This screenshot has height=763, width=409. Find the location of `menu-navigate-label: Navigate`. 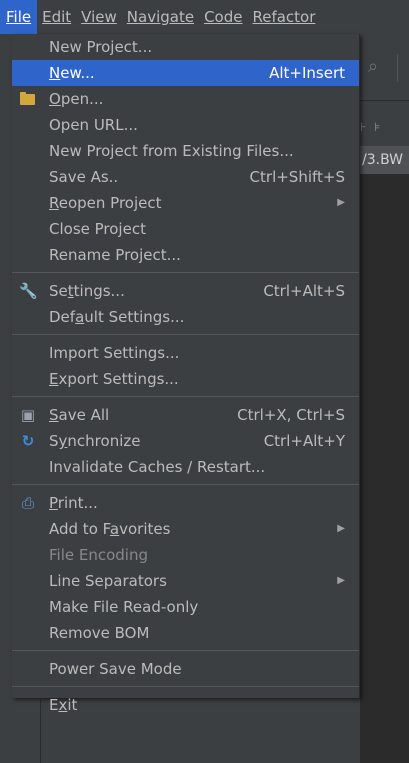

menu-navigate-label: Navigate is located at coordinates (160, 17).